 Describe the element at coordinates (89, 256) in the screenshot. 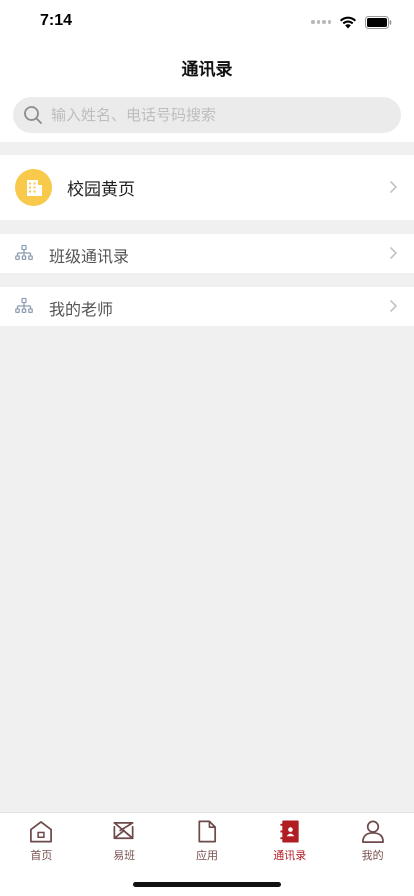

I see `row-label: 班级通讯录` at that location.